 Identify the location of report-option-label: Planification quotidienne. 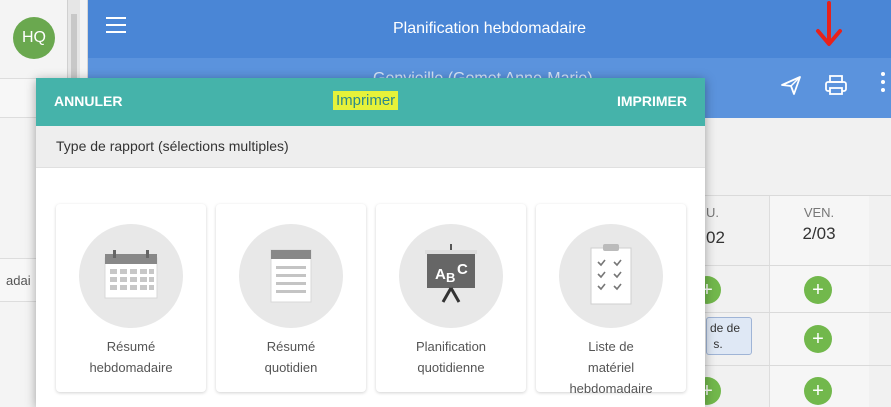
(451, 357).